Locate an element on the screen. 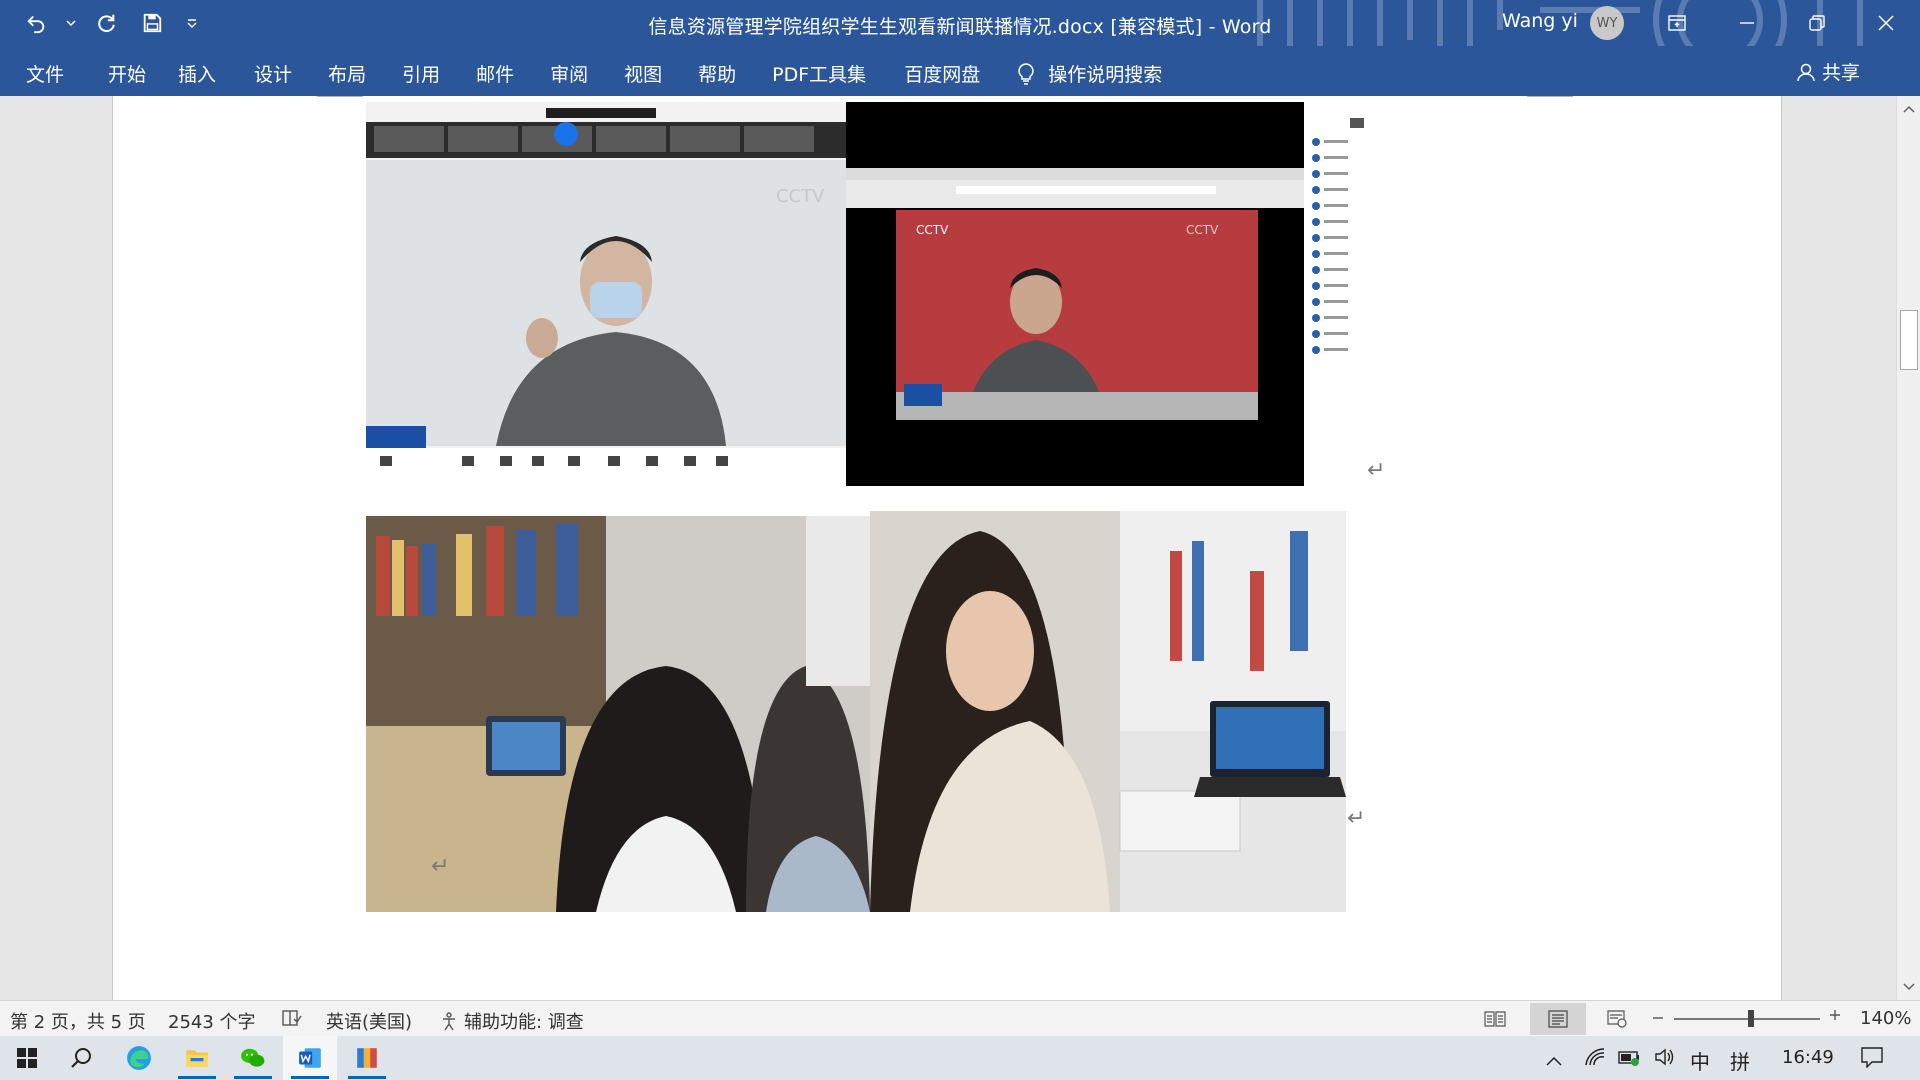 Image resolution: width=1920 pixels, height=1080 pixels. tab-mailings: 邮件 is located at coordinates (477, 73).